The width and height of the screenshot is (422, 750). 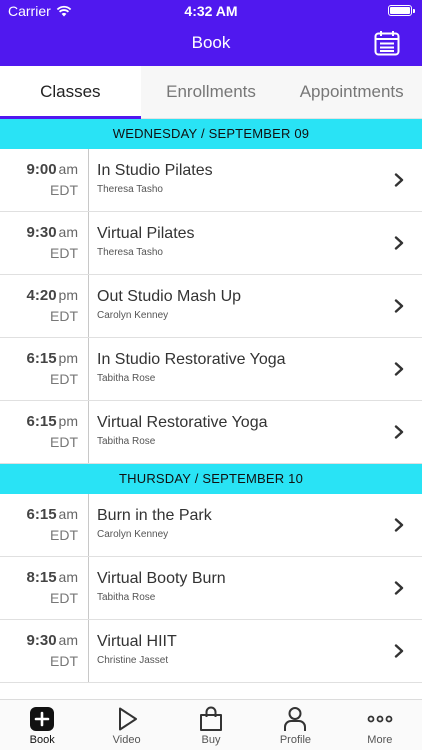 I want to click on class-info: Burn in the Park Carolyn Kenney, so click(x=255, y=525).